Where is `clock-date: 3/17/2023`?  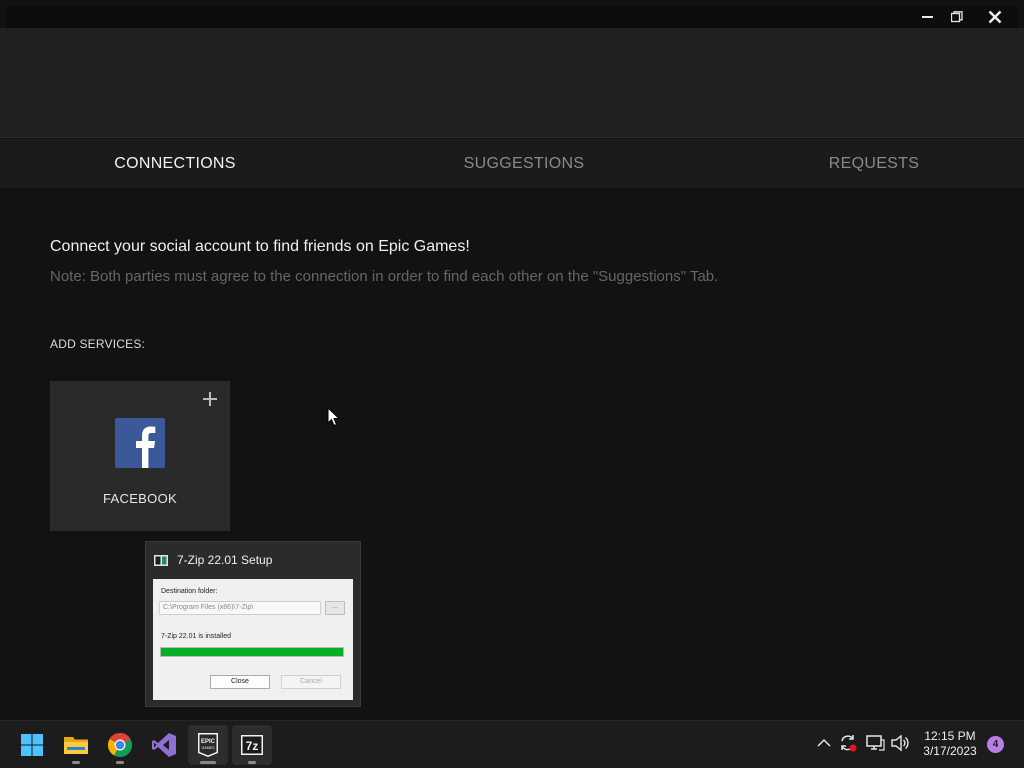 clock-date: 3/17/2023 is located at coordinates (950, 751).